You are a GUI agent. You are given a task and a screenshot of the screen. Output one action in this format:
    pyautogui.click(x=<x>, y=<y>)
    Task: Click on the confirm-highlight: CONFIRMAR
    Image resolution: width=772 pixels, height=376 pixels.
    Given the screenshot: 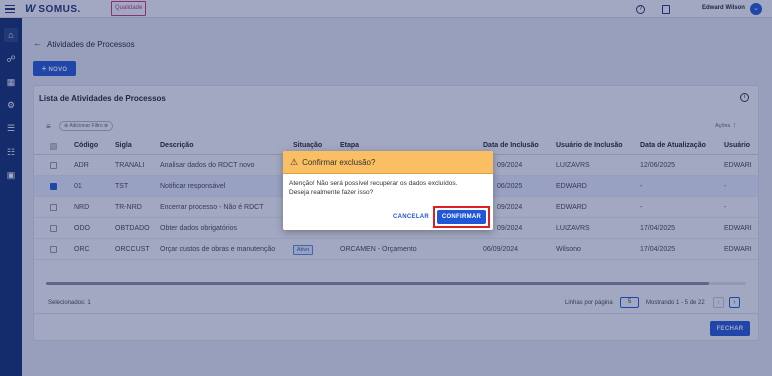 What is the action you would take?
    pyautogui.click(x=461, y=217)
    